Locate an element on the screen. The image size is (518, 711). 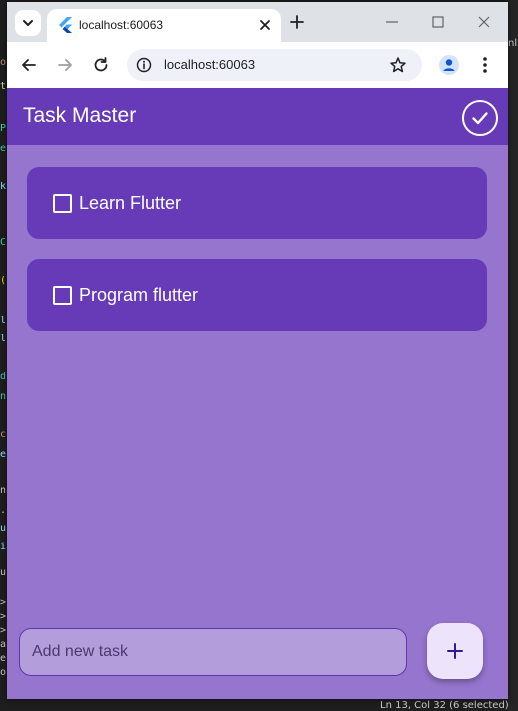
tab-strip: localhost:60063 is located at coordinates (257, 22).